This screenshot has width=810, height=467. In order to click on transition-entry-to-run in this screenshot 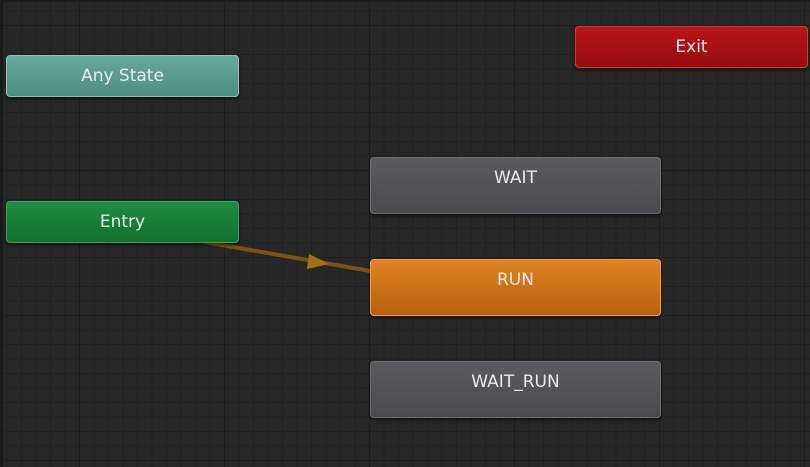, I will do `click(287, 256)`.